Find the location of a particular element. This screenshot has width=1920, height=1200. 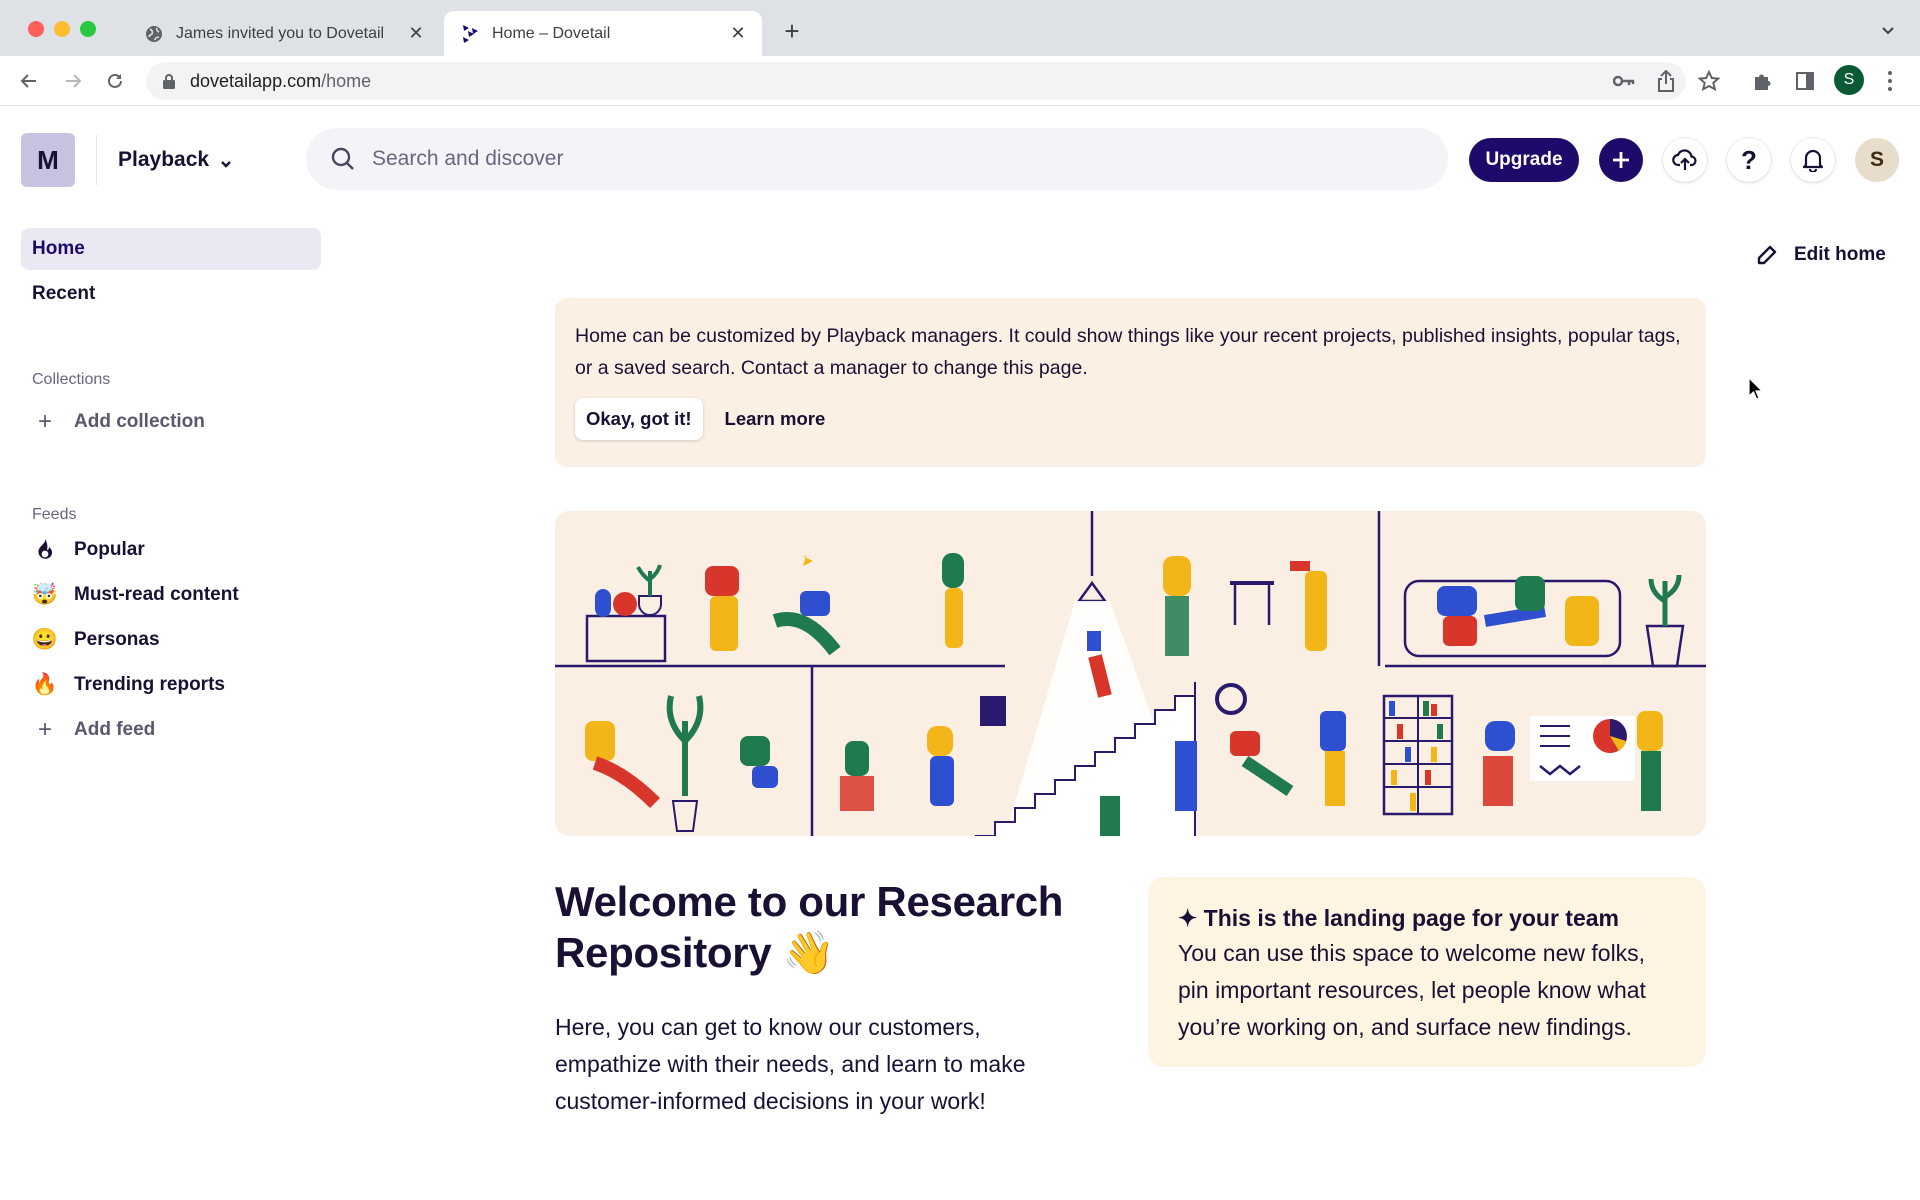

browser-tab-home: Home – Dovetail ✕ is located at coordinates (603, 33).